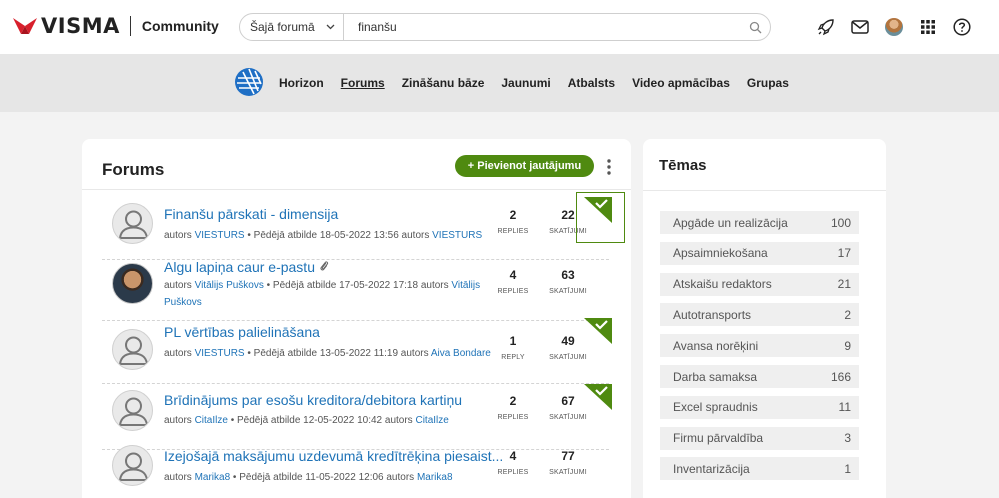  Describe the element at coordinates (443, 83) in the screenshot. I see `nav-item-knowledge-base: Zināšanu bāze` at that location.